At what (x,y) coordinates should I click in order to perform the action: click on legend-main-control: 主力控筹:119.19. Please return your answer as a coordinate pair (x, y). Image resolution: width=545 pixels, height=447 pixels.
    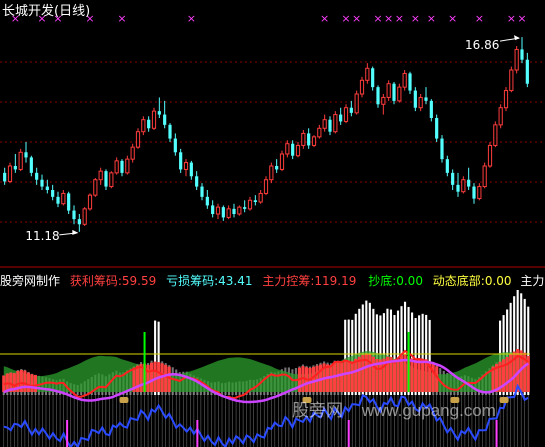
    Looking at the image, I should click on (309, 281).